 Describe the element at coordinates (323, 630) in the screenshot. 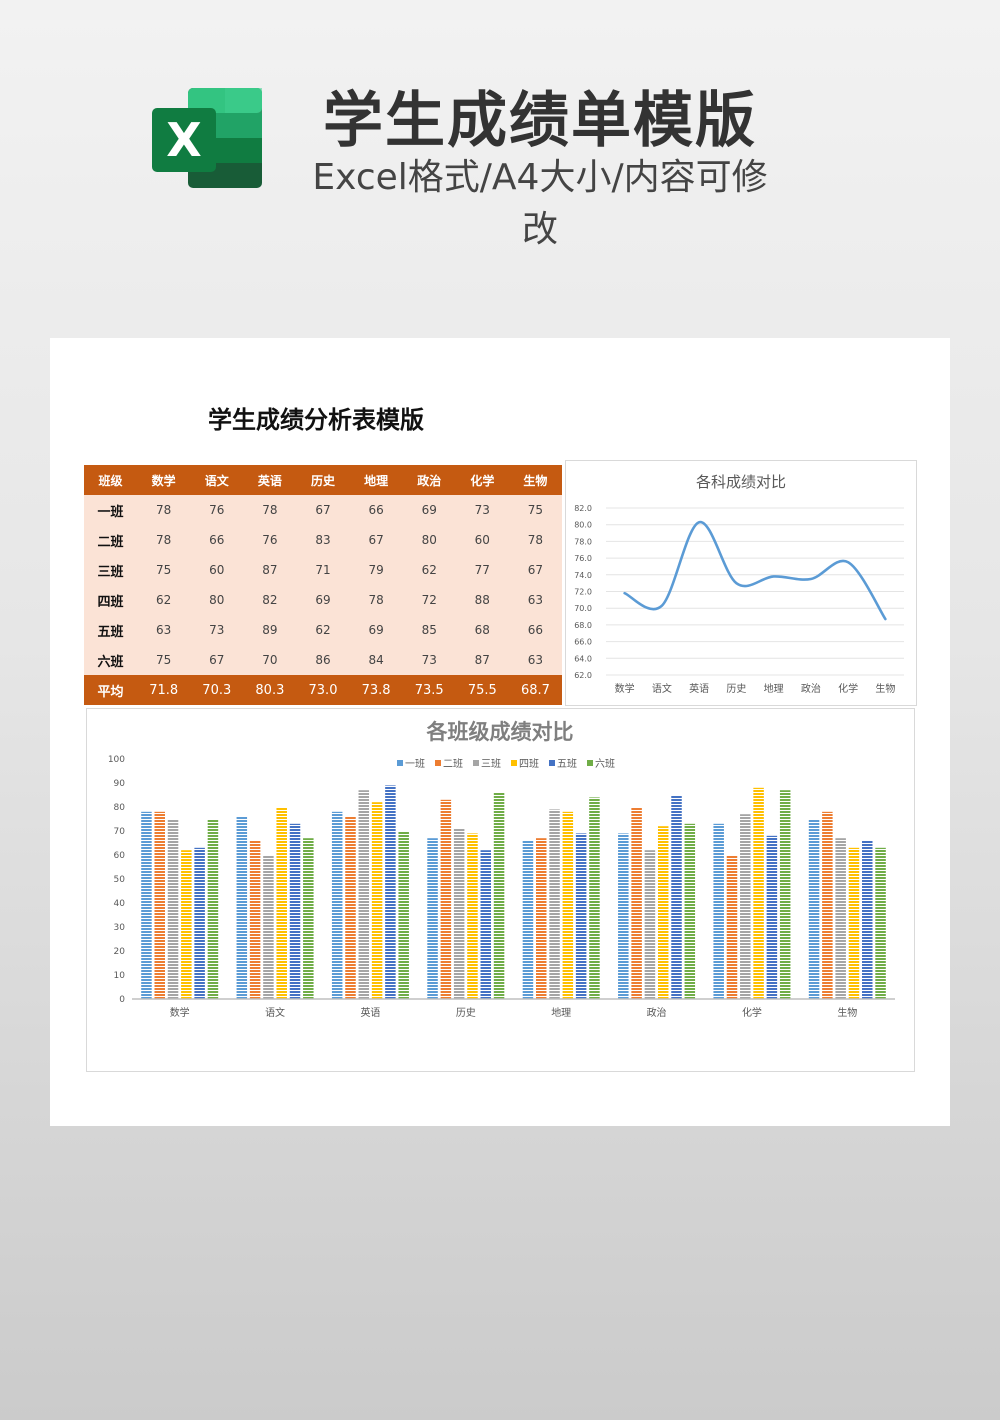

I see `table-row: 五班 63 73 89 62 69 85 68 66` at that location.